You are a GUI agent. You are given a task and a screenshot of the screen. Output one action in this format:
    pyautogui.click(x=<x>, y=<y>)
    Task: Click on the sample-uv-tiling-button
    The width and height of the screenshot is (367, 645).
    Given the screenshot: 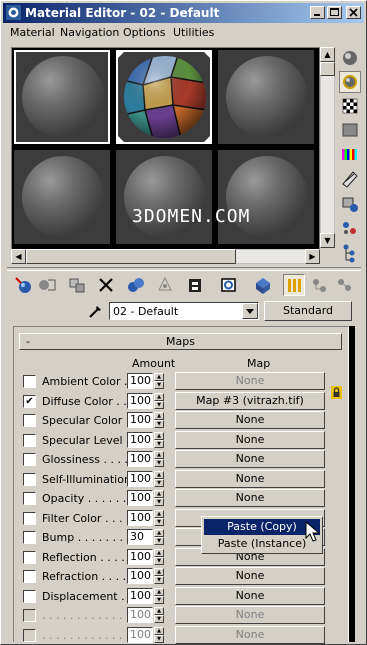 What is the action you would take?
    pyautogui.click(x=350, y=130)
    